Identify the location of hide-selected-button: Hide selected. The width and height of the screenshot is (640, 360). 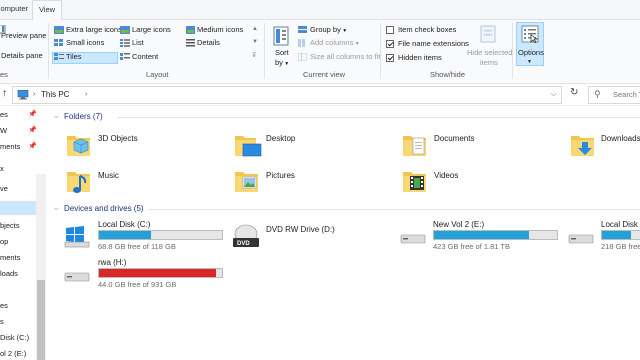
(489, 53).